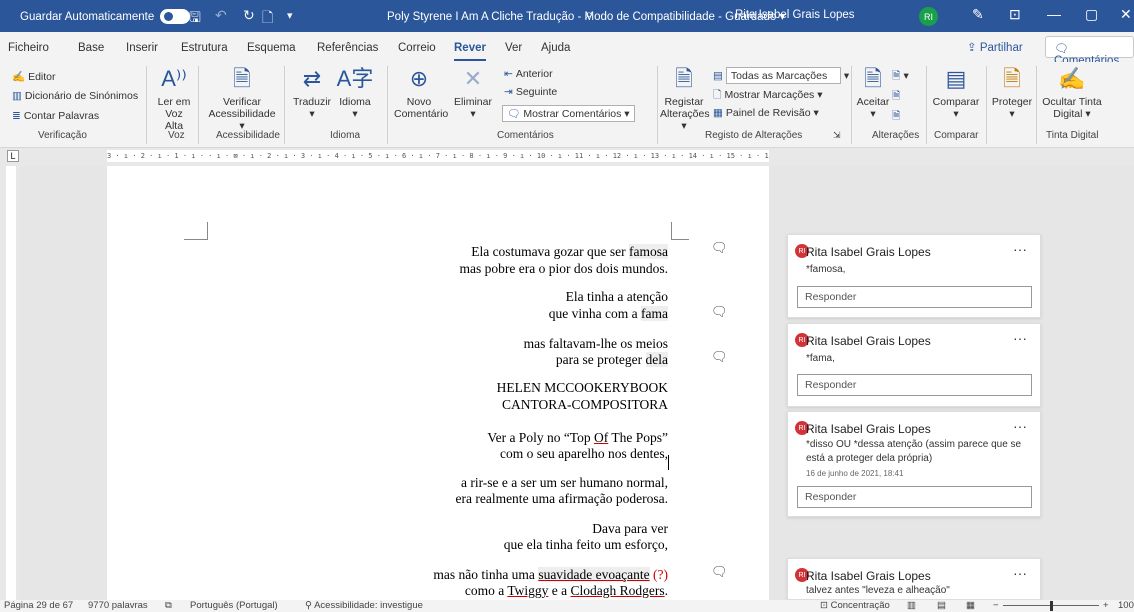 Image resolution: width=1134 pixels, height=612 pixels. What do you see at coordinates (995, 47) in the screenshot?
I see `share-button: ⇪ Partilhar` at bounding box center [995, 47].